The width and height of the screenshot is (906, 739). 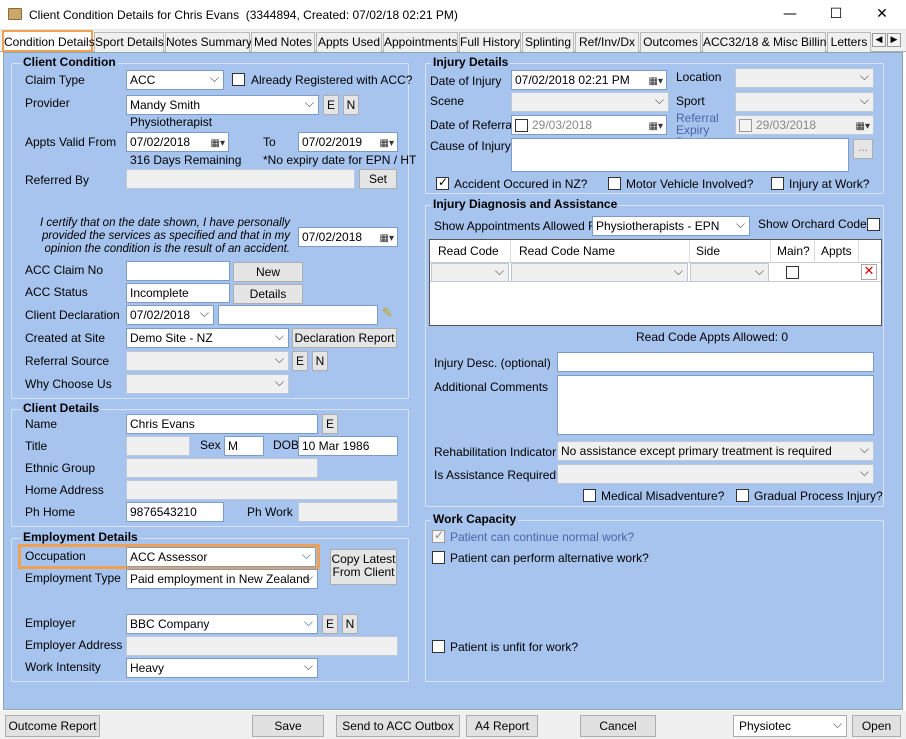 What do you see at coordinates (873, 224) in the screenshot?
I see `show-orchard-checkbox` at bounding box center [873, 224].